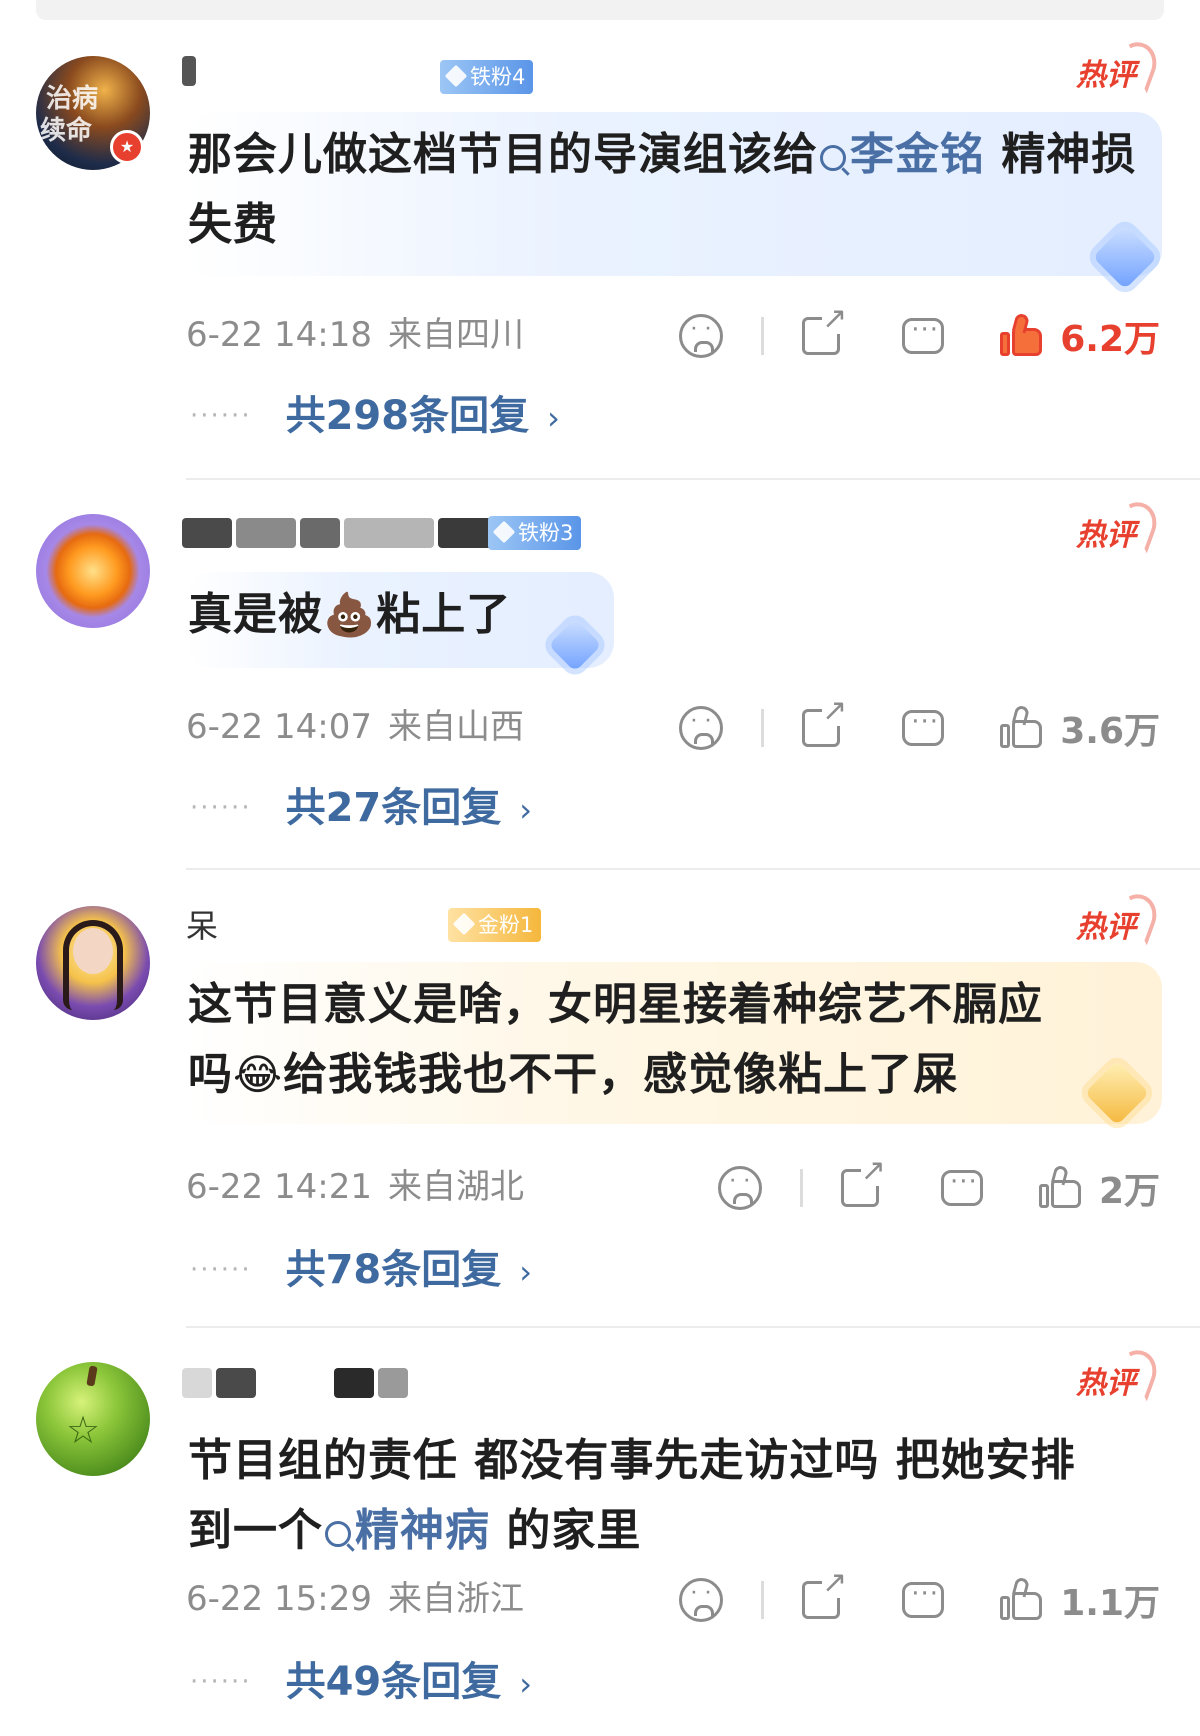 The image size is (1200, 1736). What do you see at coordinates (917, 154) in the screenshot?
I see `topic-link: 李金铭` at bounding box center [917, 154].